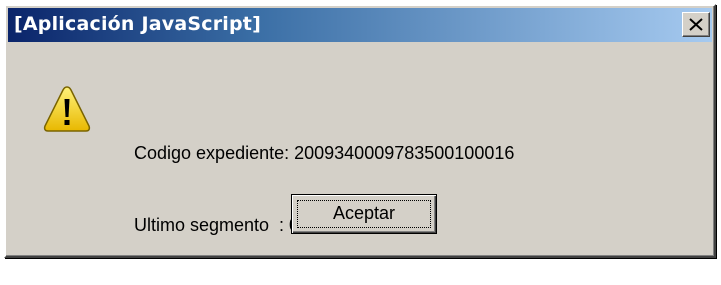 The image size is (721, 285). What do you see at coordinates (137, 24) in the screenshot?
I see `dialog-title: [Aplicación JavaScript]` at bounding box center [137, 24].